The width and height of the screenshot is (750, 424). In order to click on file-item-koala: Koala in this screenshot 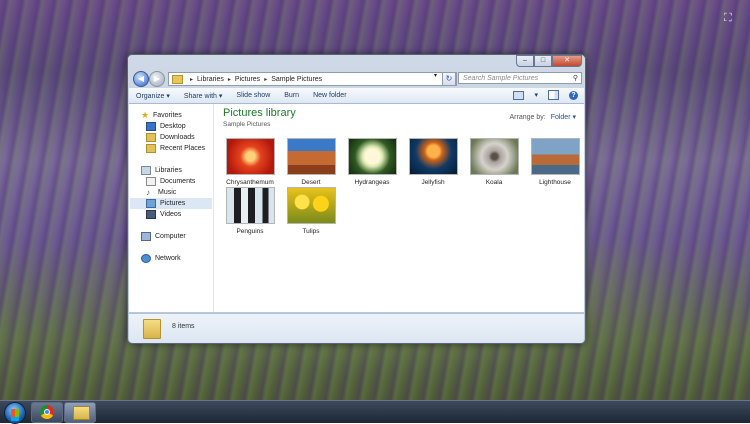, I will do `click(494, 162)`.